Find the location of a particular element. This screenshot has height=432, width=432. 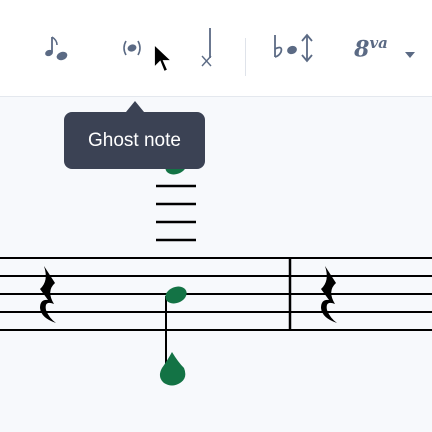

toolbar-separator is located at coordinates (245, 57).